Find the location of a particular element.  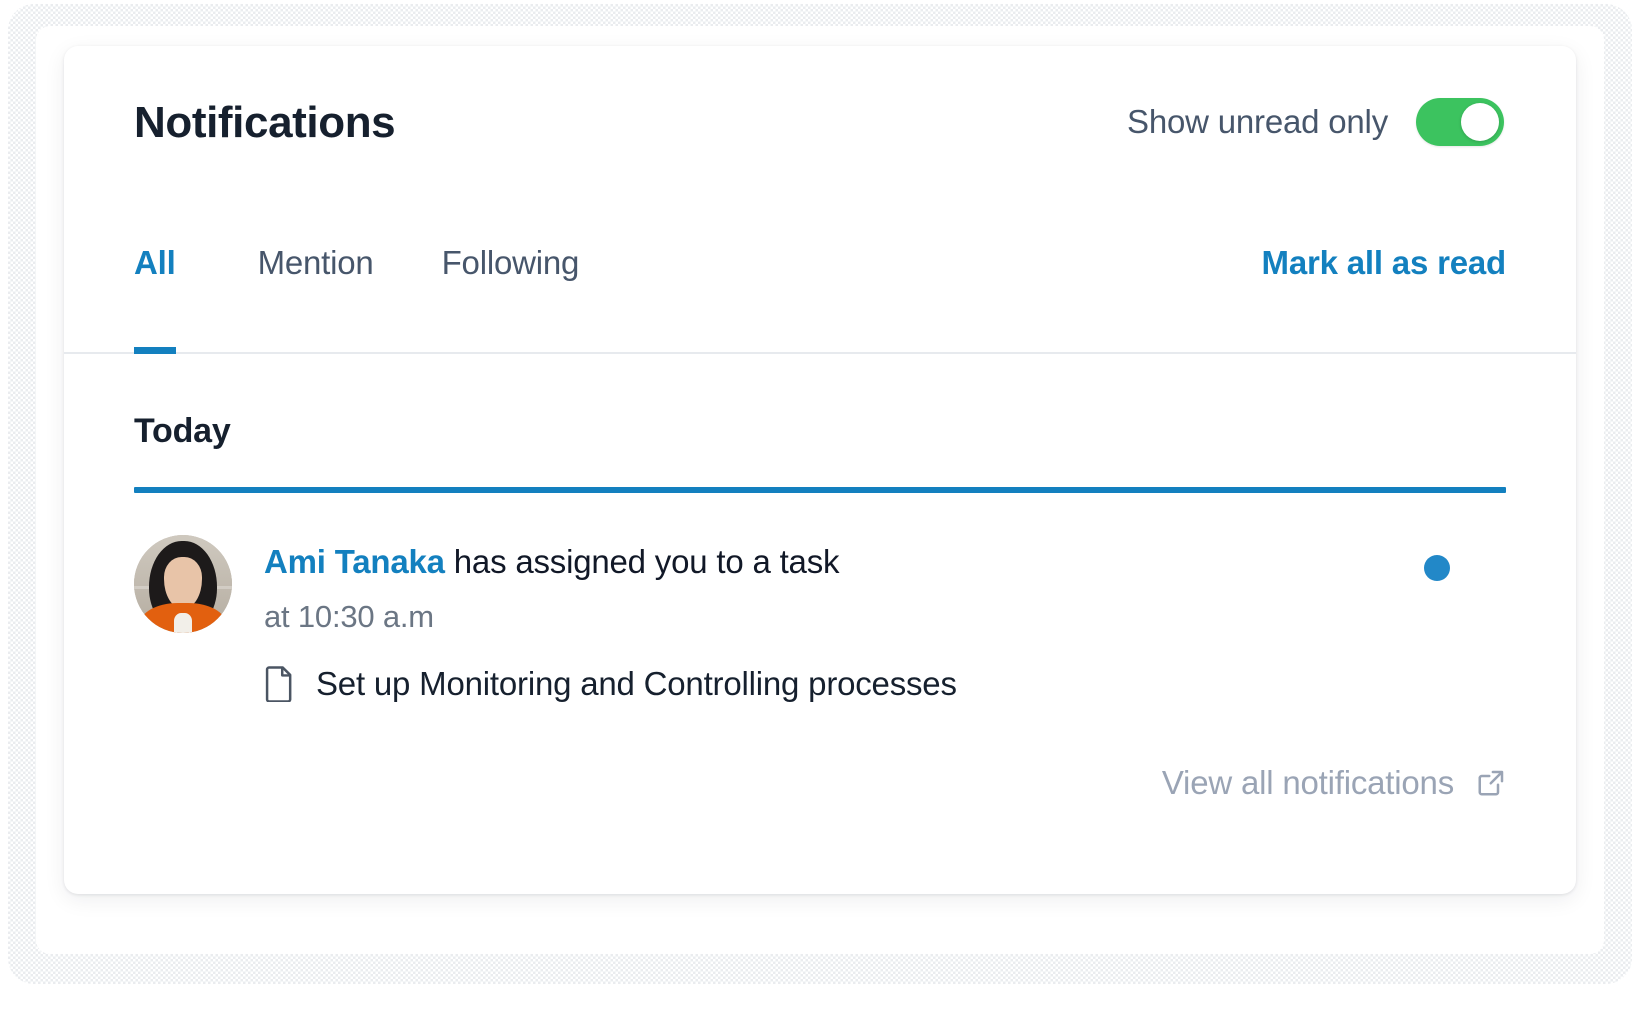

avatar is located at coordinates (183, 584).